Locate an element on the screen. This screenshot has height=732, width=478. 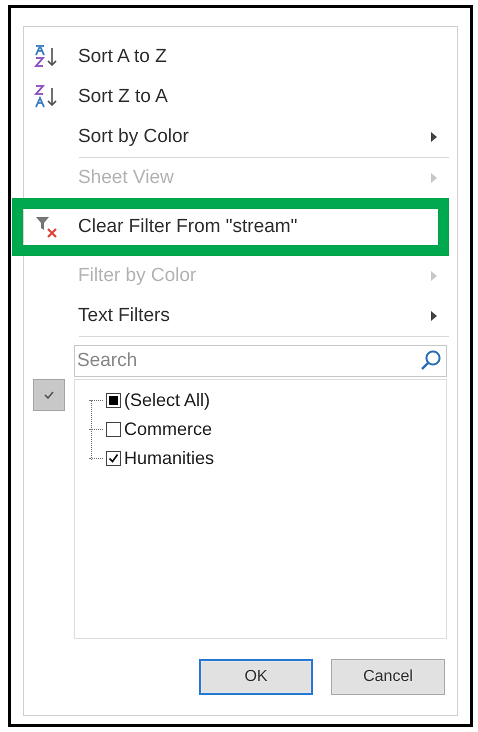
checkmark-indicator is located at coordinates (49, 395).